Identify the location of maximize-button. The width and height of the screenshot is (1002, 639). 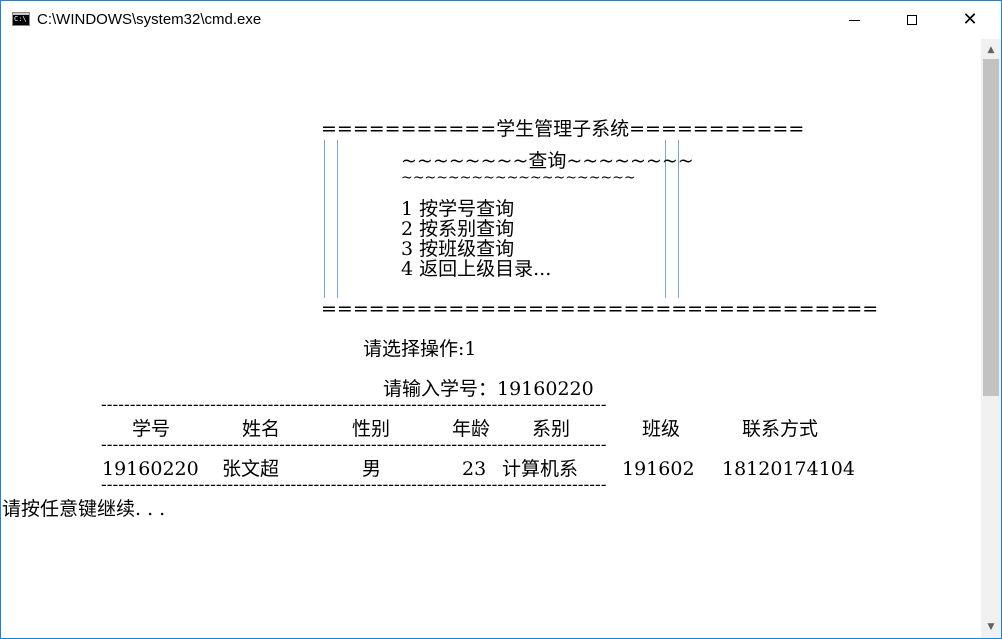
(912, 20).